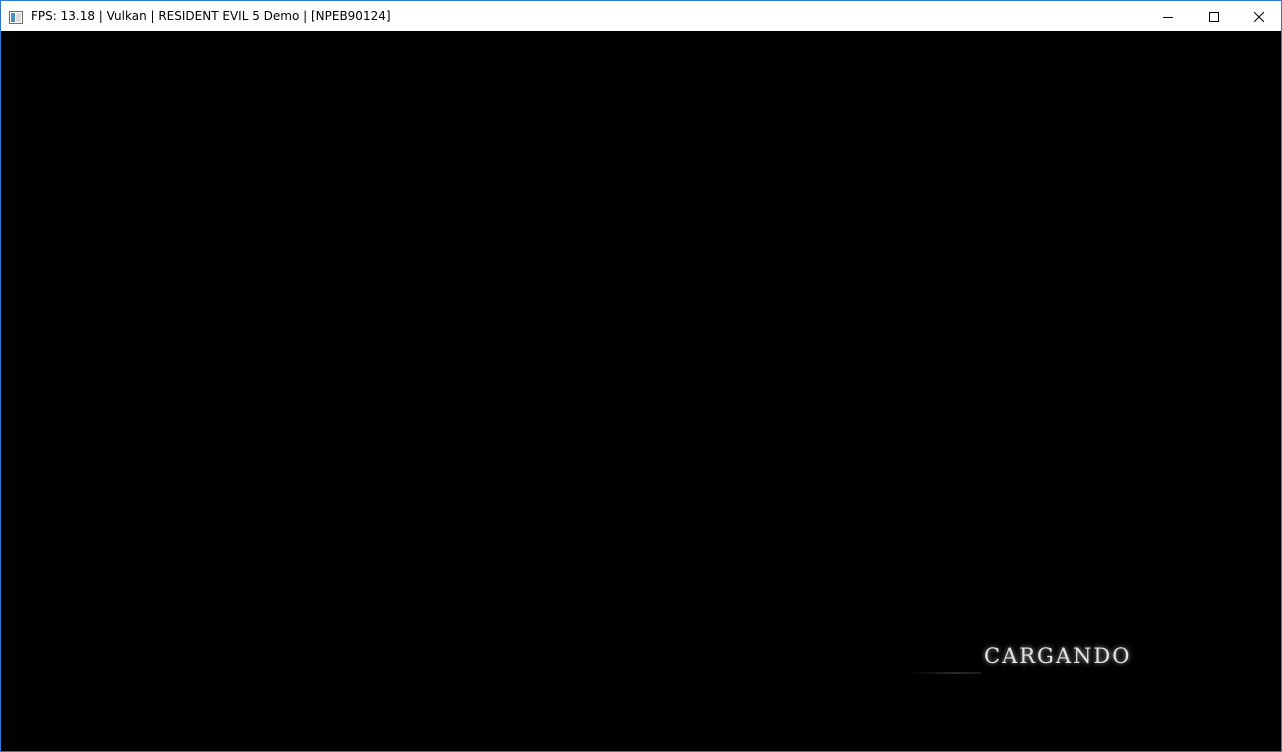 The width and height of the screenshot is (1282, 752). I want to click on window-app-icon, so click(16, 16).